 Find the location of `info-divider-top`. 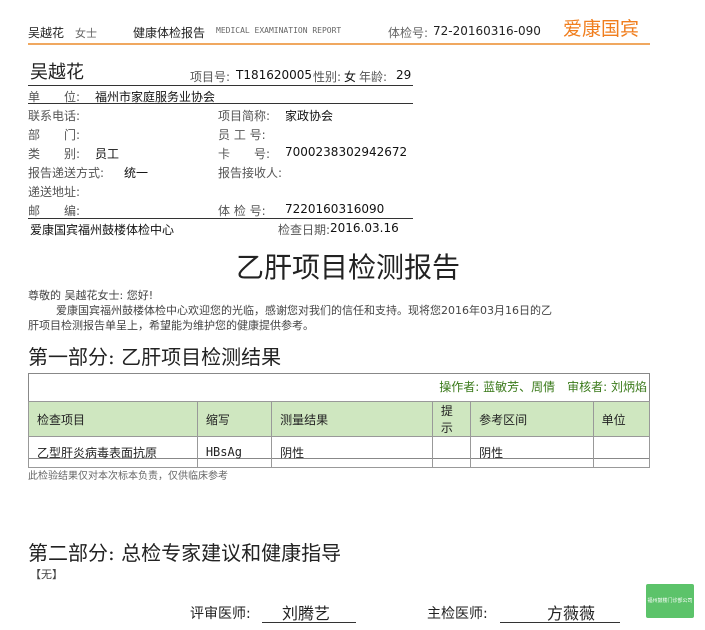

info-divider-top is located at coordinates (220, 85).